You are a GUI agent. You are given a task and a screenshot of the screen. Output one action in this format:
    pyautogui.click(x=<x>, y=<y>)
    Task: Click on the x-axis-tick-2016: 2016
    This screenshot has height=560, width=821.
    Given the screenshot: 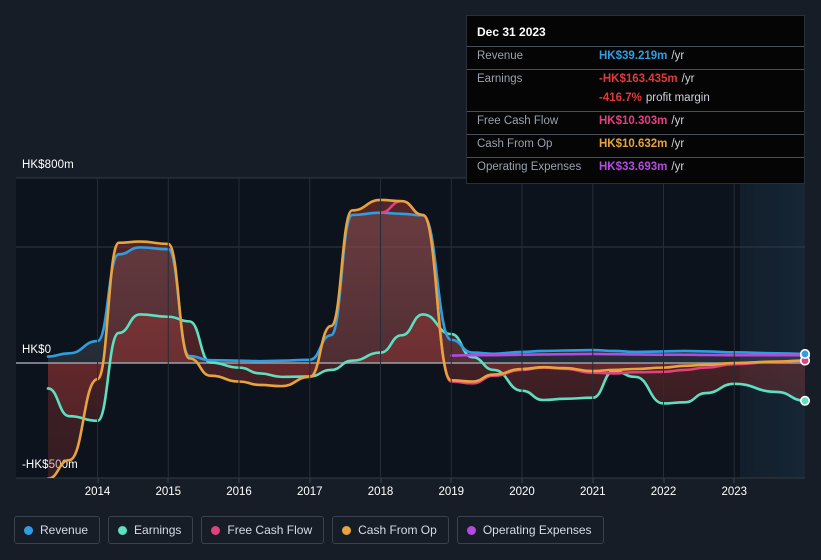 What is the action you would take?
    pyautogui.click(x=239, y=492)
    